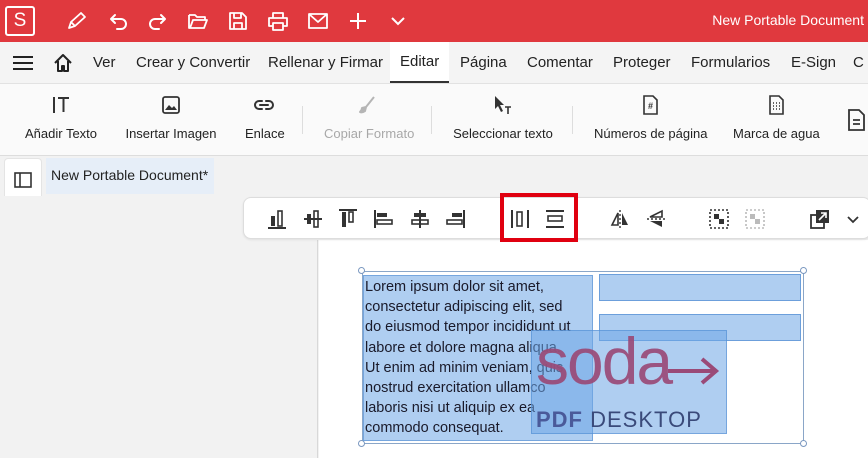  Describe the element at coordinates (265, 133) in the screenshot. I see `link-label: Enlace` at that location.